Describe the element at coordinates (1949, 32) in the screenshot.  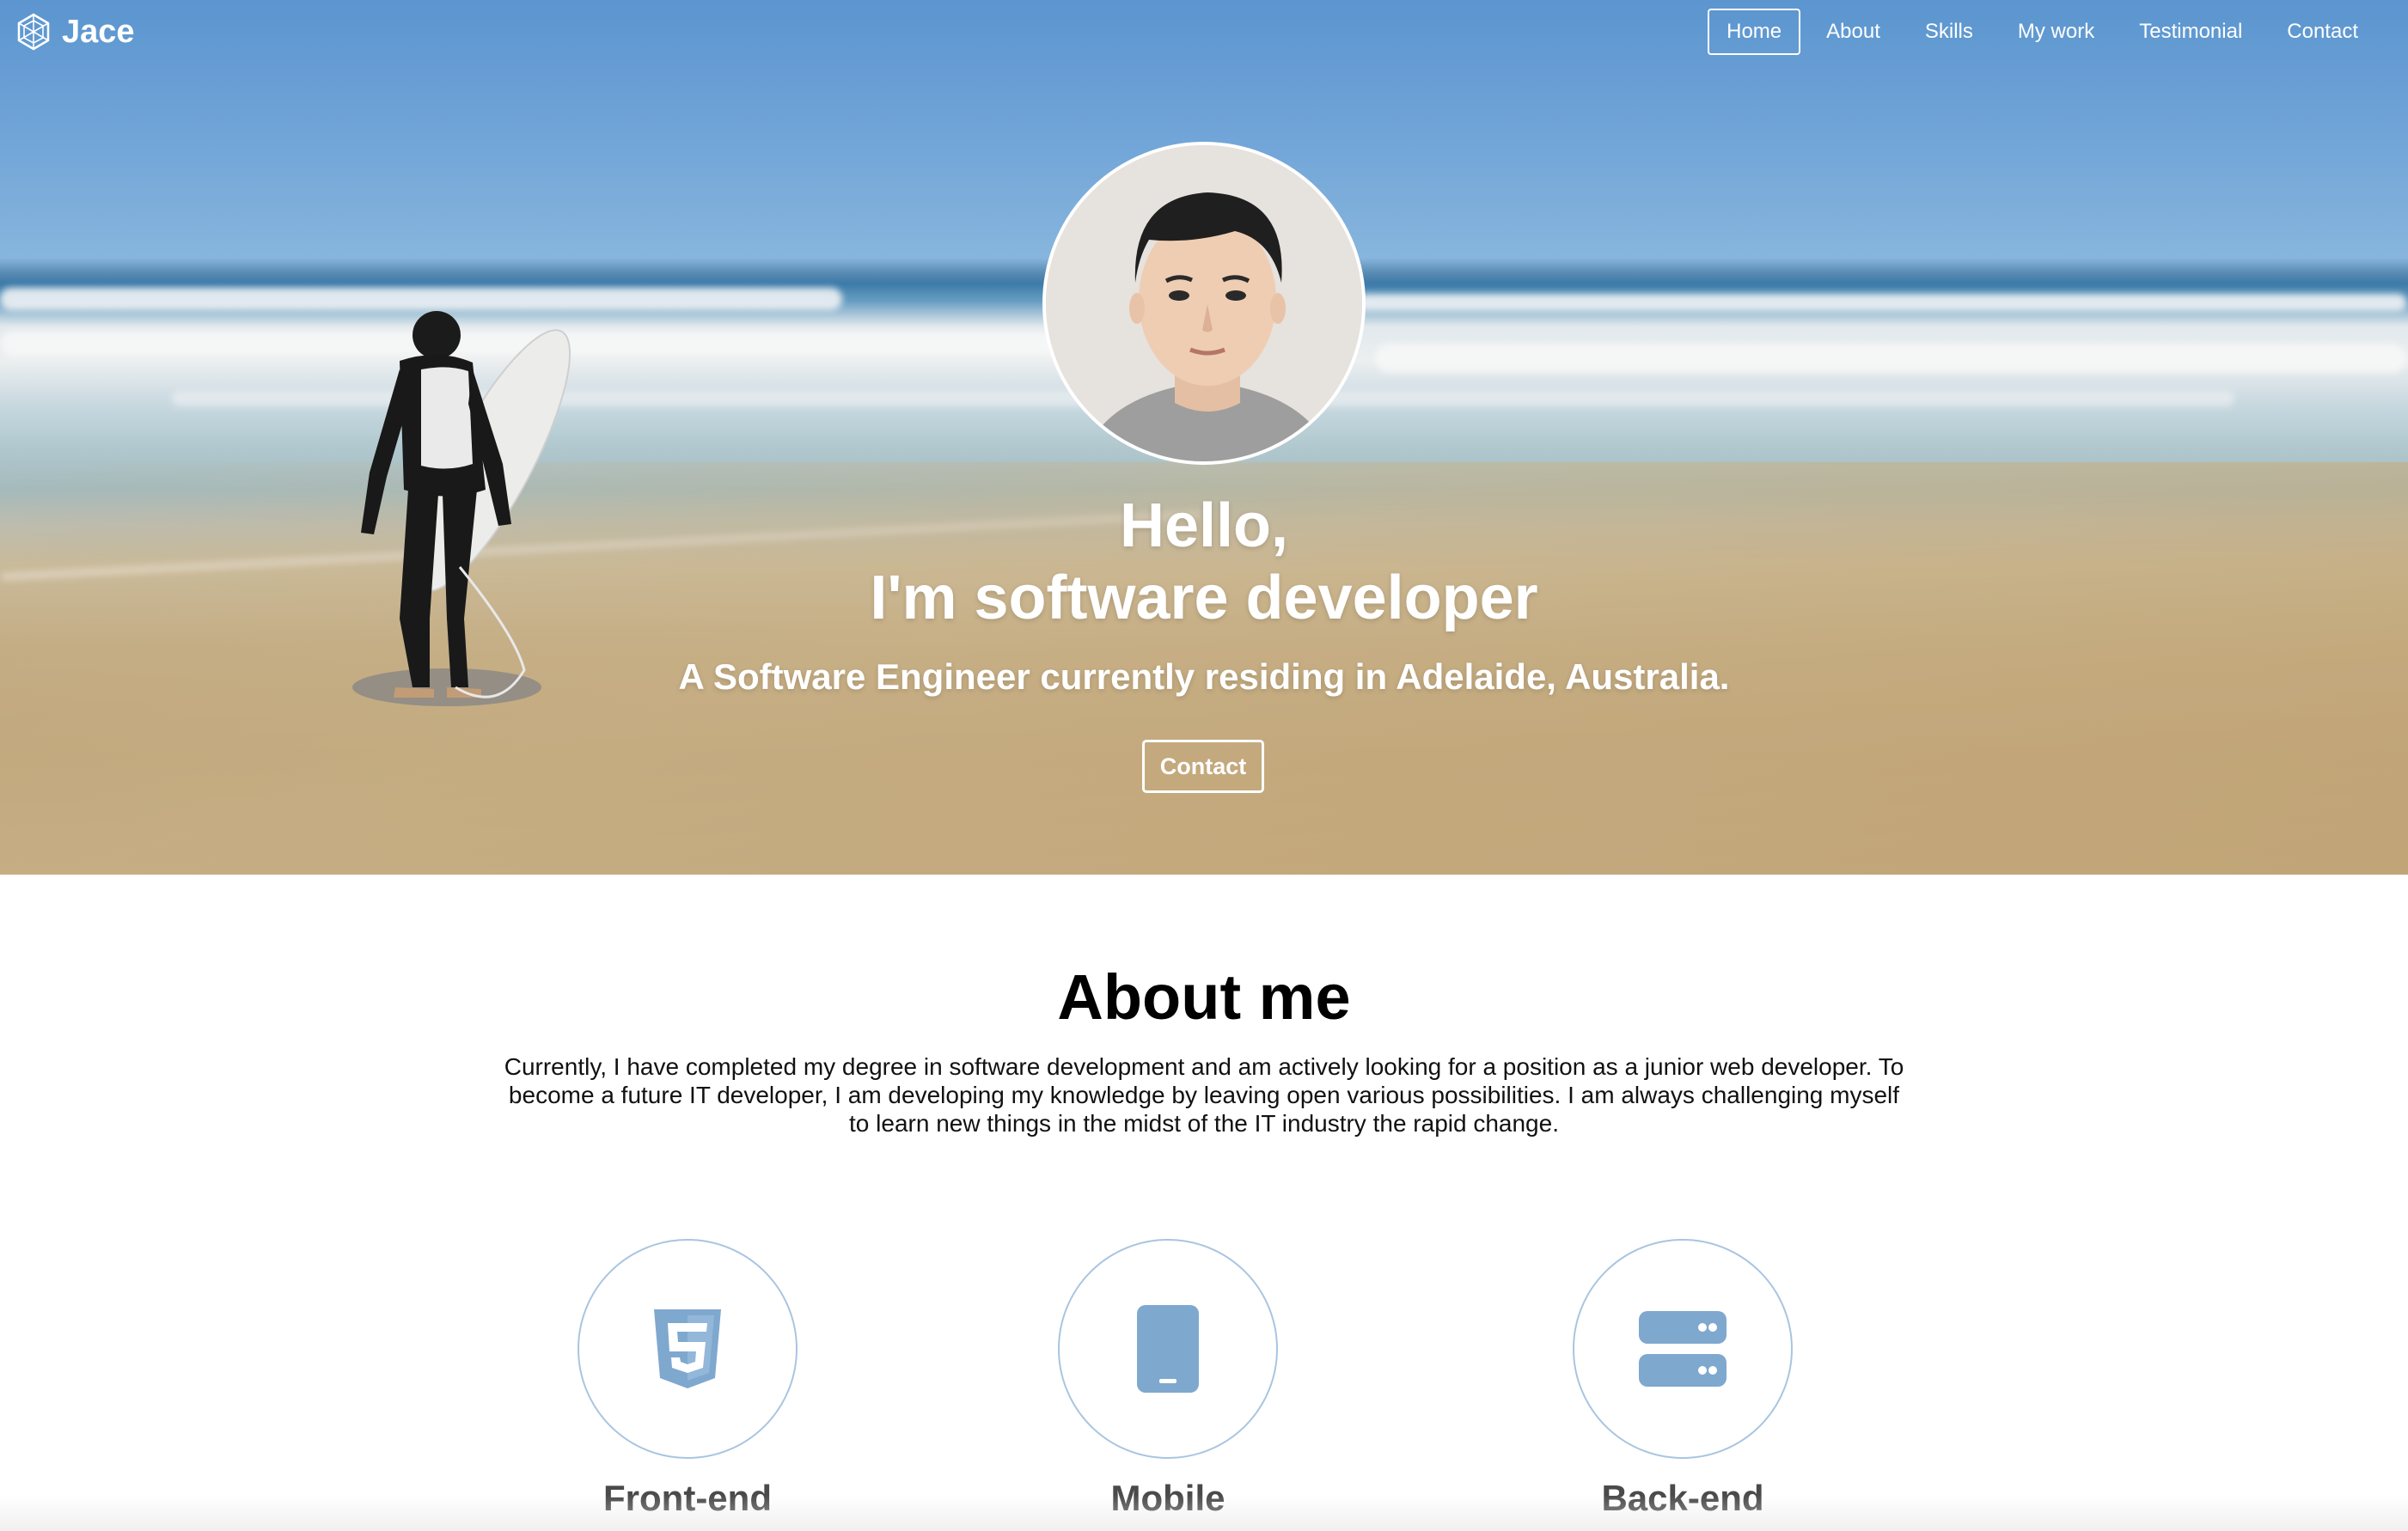
I see `nav-link-skills: Skills` at that location.